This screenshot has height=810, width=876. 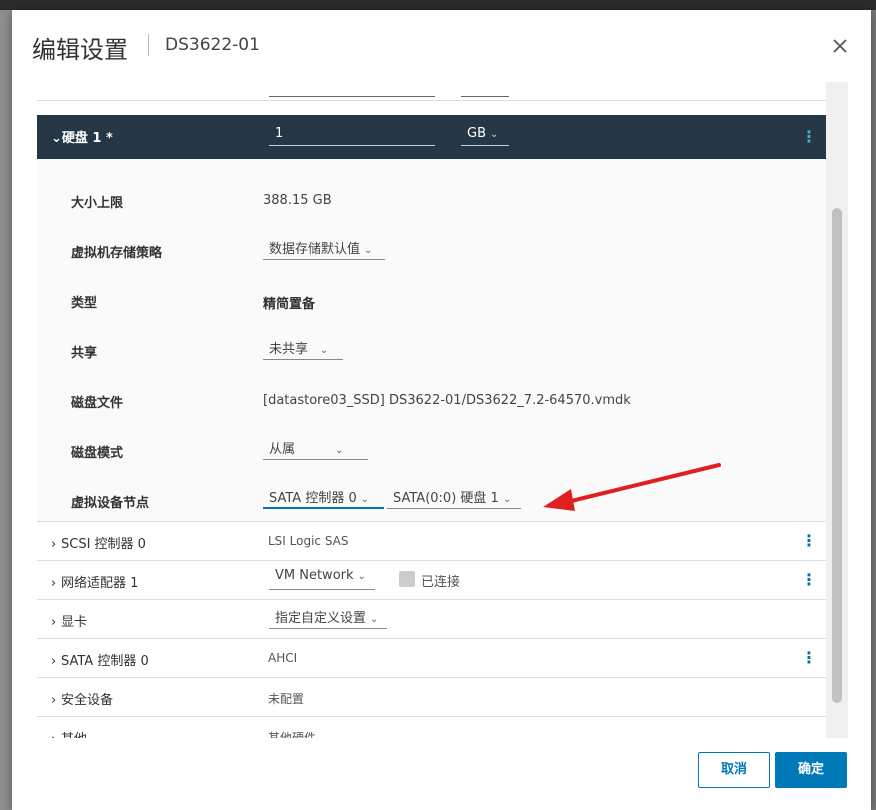 What do you see at coordinates (286, 699) in the screenshot?
I see `device-value: 未配置` at bounding box center [286, 699].